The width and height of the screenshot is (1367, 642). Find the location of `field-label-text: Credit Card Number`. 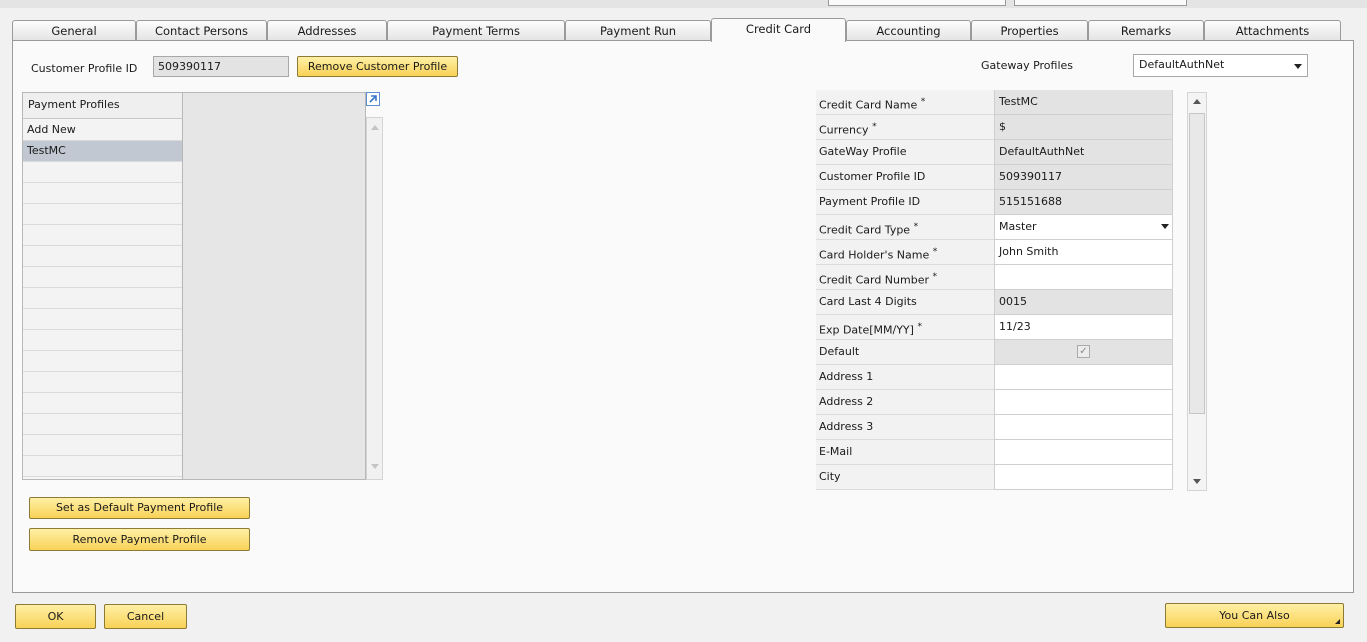

field-label-text: Credit Card Number is located at coordinates (874, 280).